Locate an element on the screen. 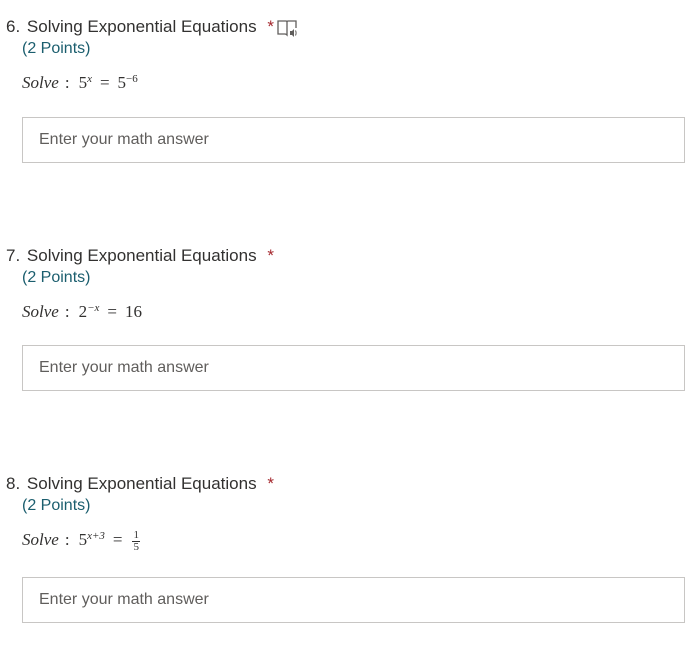 This screenshot has height=647, width=700. rhs-base: 5 is located at coordinates (122, 82).